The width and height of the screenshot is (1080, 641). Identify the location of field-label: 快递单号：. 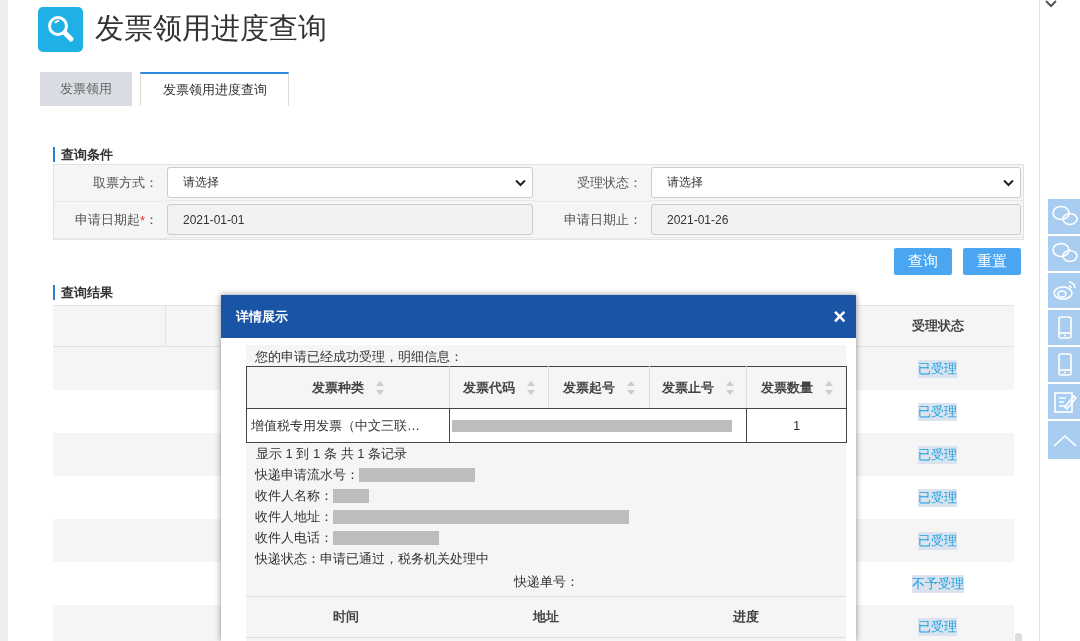
(546, 581).